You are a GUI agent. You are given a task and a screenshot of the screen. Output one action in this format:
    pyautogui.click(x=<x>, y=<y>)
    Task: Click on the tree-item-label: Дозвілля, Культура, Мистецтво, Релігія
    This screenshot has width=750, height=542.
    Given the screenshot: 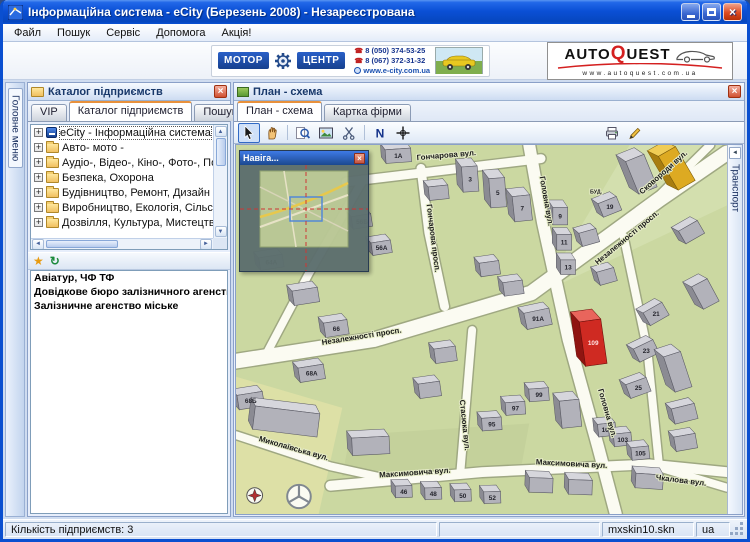 What is the action you would take?
    pyautogui.click(x=144, y=222)
    